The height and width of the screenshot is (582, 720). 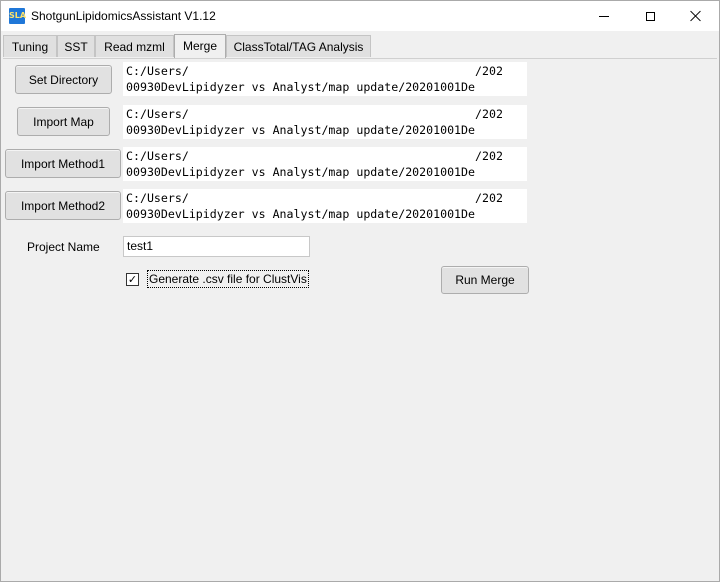 What do you see at coordinates (17, 16) in the screenshot?
I see `app-icon: SLA` at bounding box center [17, 16].